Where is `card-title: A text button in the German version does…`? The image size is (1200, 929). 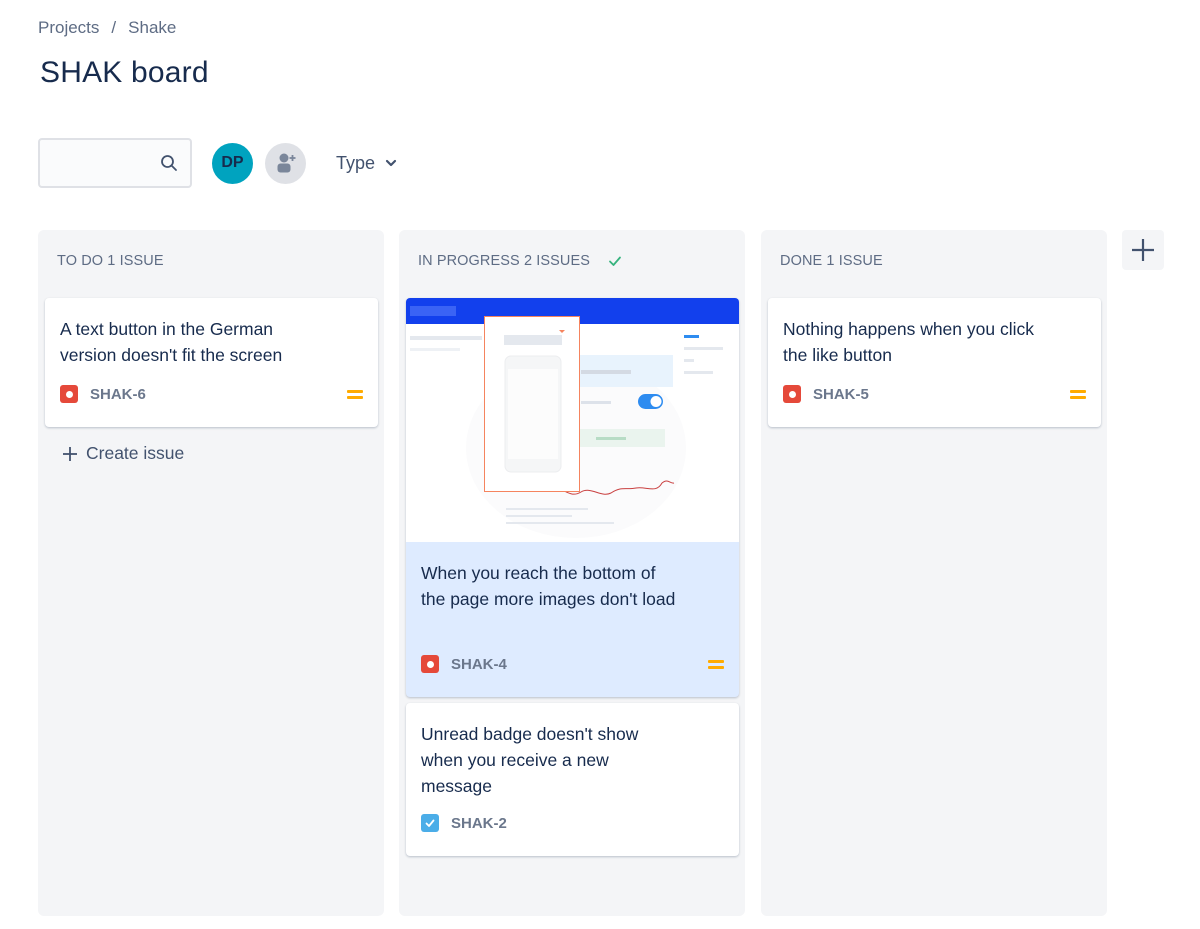 card-title: A text button in the German version does… is located at coordinates (171, 342).